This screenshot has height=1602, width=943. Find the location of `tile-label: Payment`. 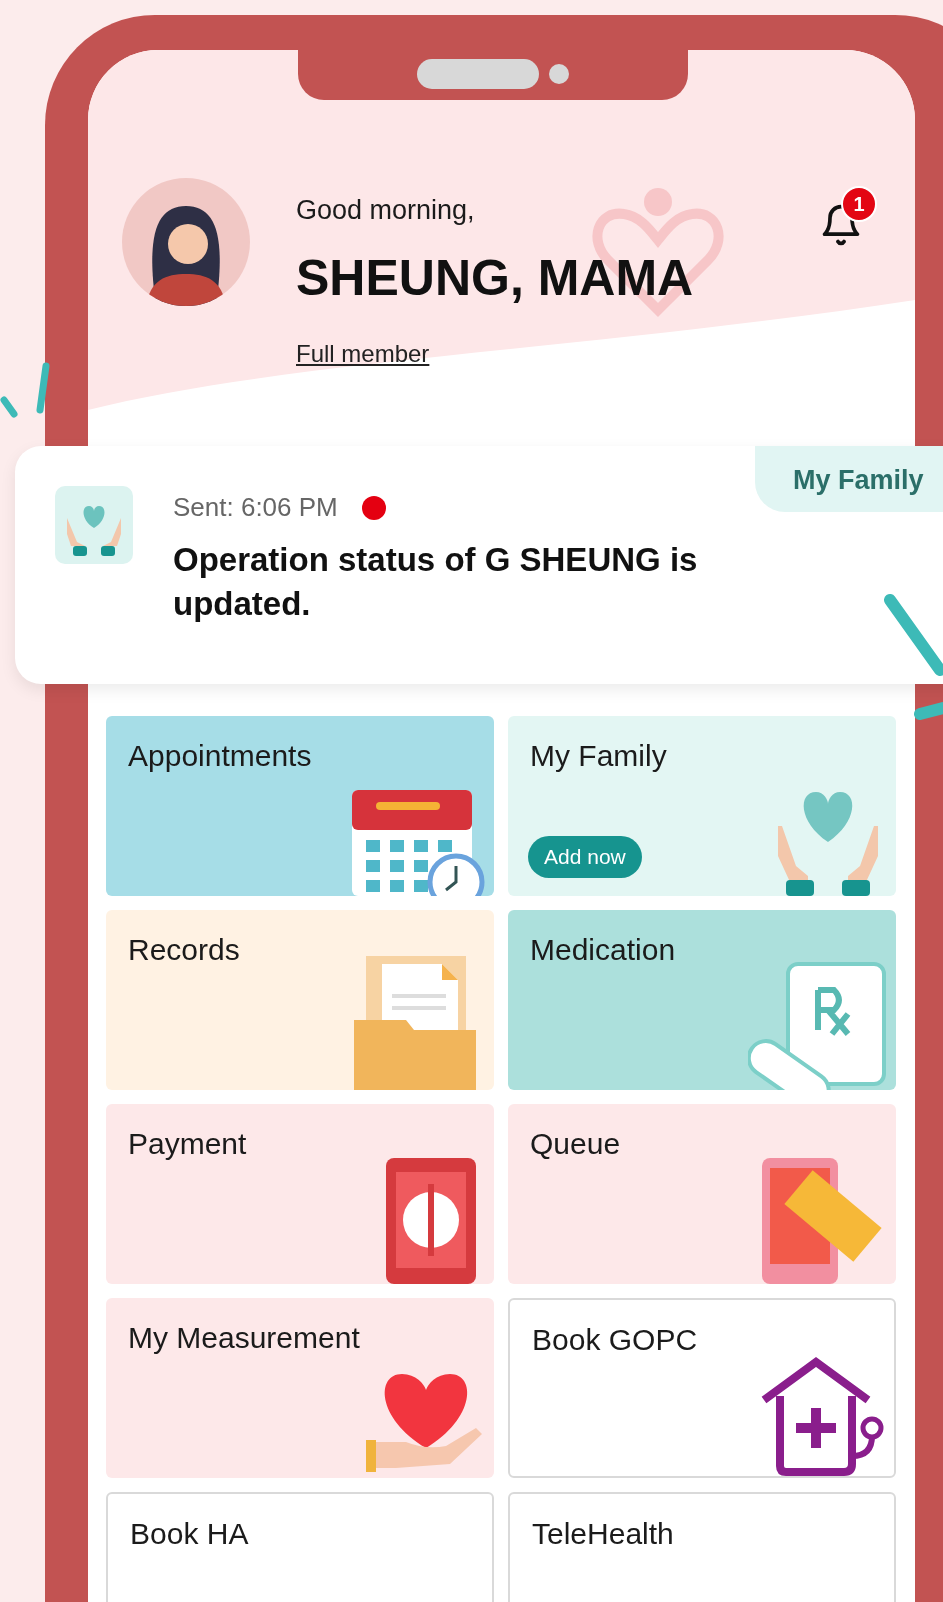

tile-label: Payment is located at coordinates (188, 1143).